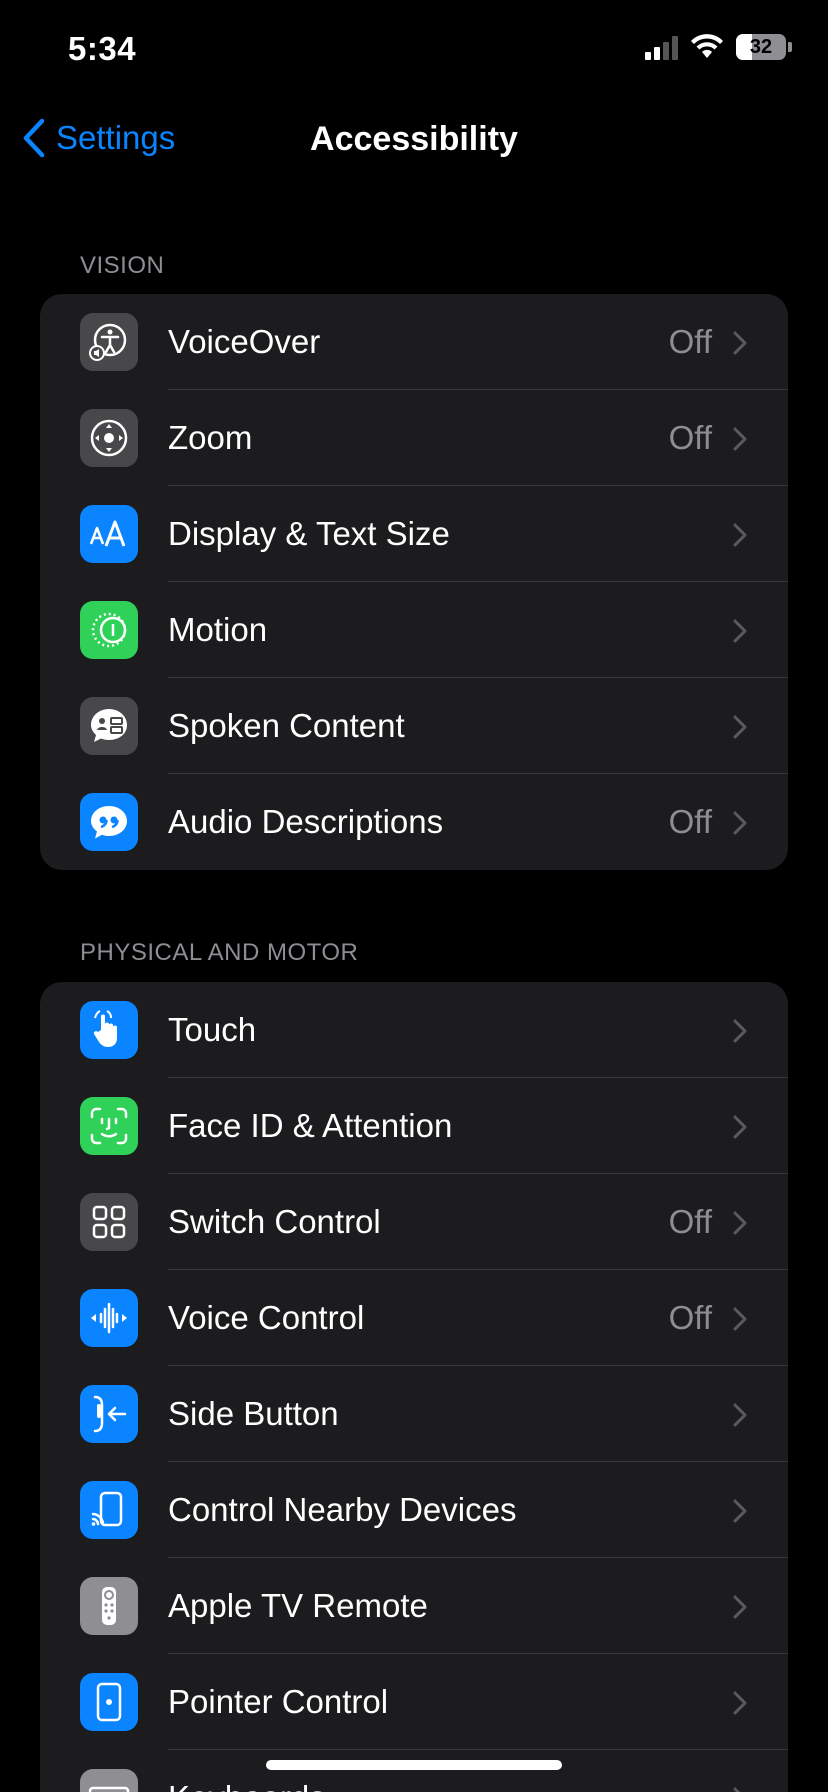 The image size is (828, 1792). I want to click on row-label: Zoom, so click(210, 437).